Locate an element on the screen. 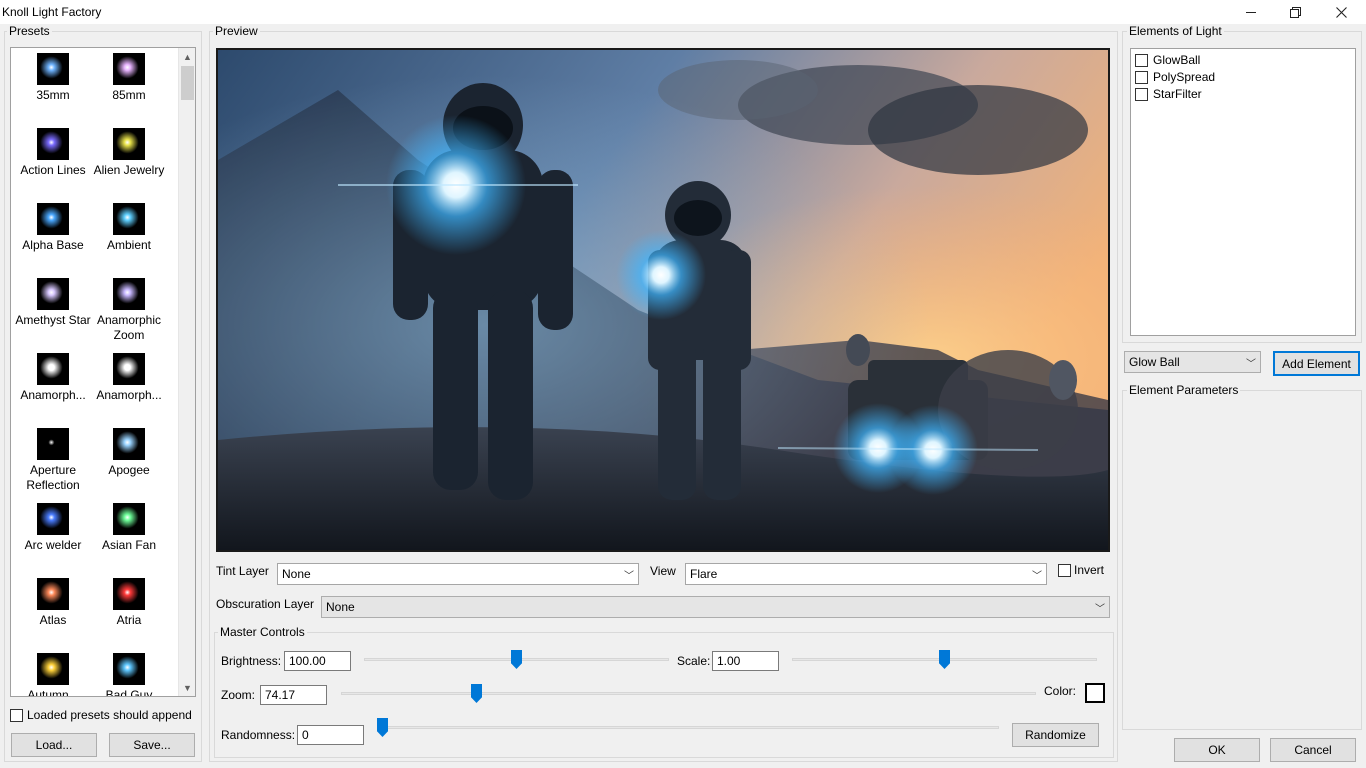 The height and width of the screenshot is (768, 1366). tint-layer-select: None ﹀ is located at coordinates (458, 574).